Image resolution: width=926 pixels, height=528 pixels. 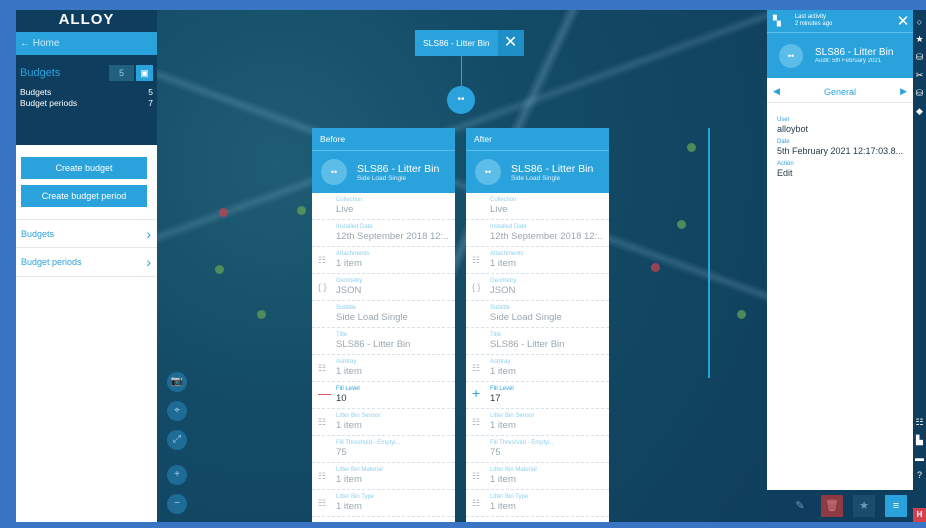 I want to click on panel-header: After, so click(x=537, y=139).